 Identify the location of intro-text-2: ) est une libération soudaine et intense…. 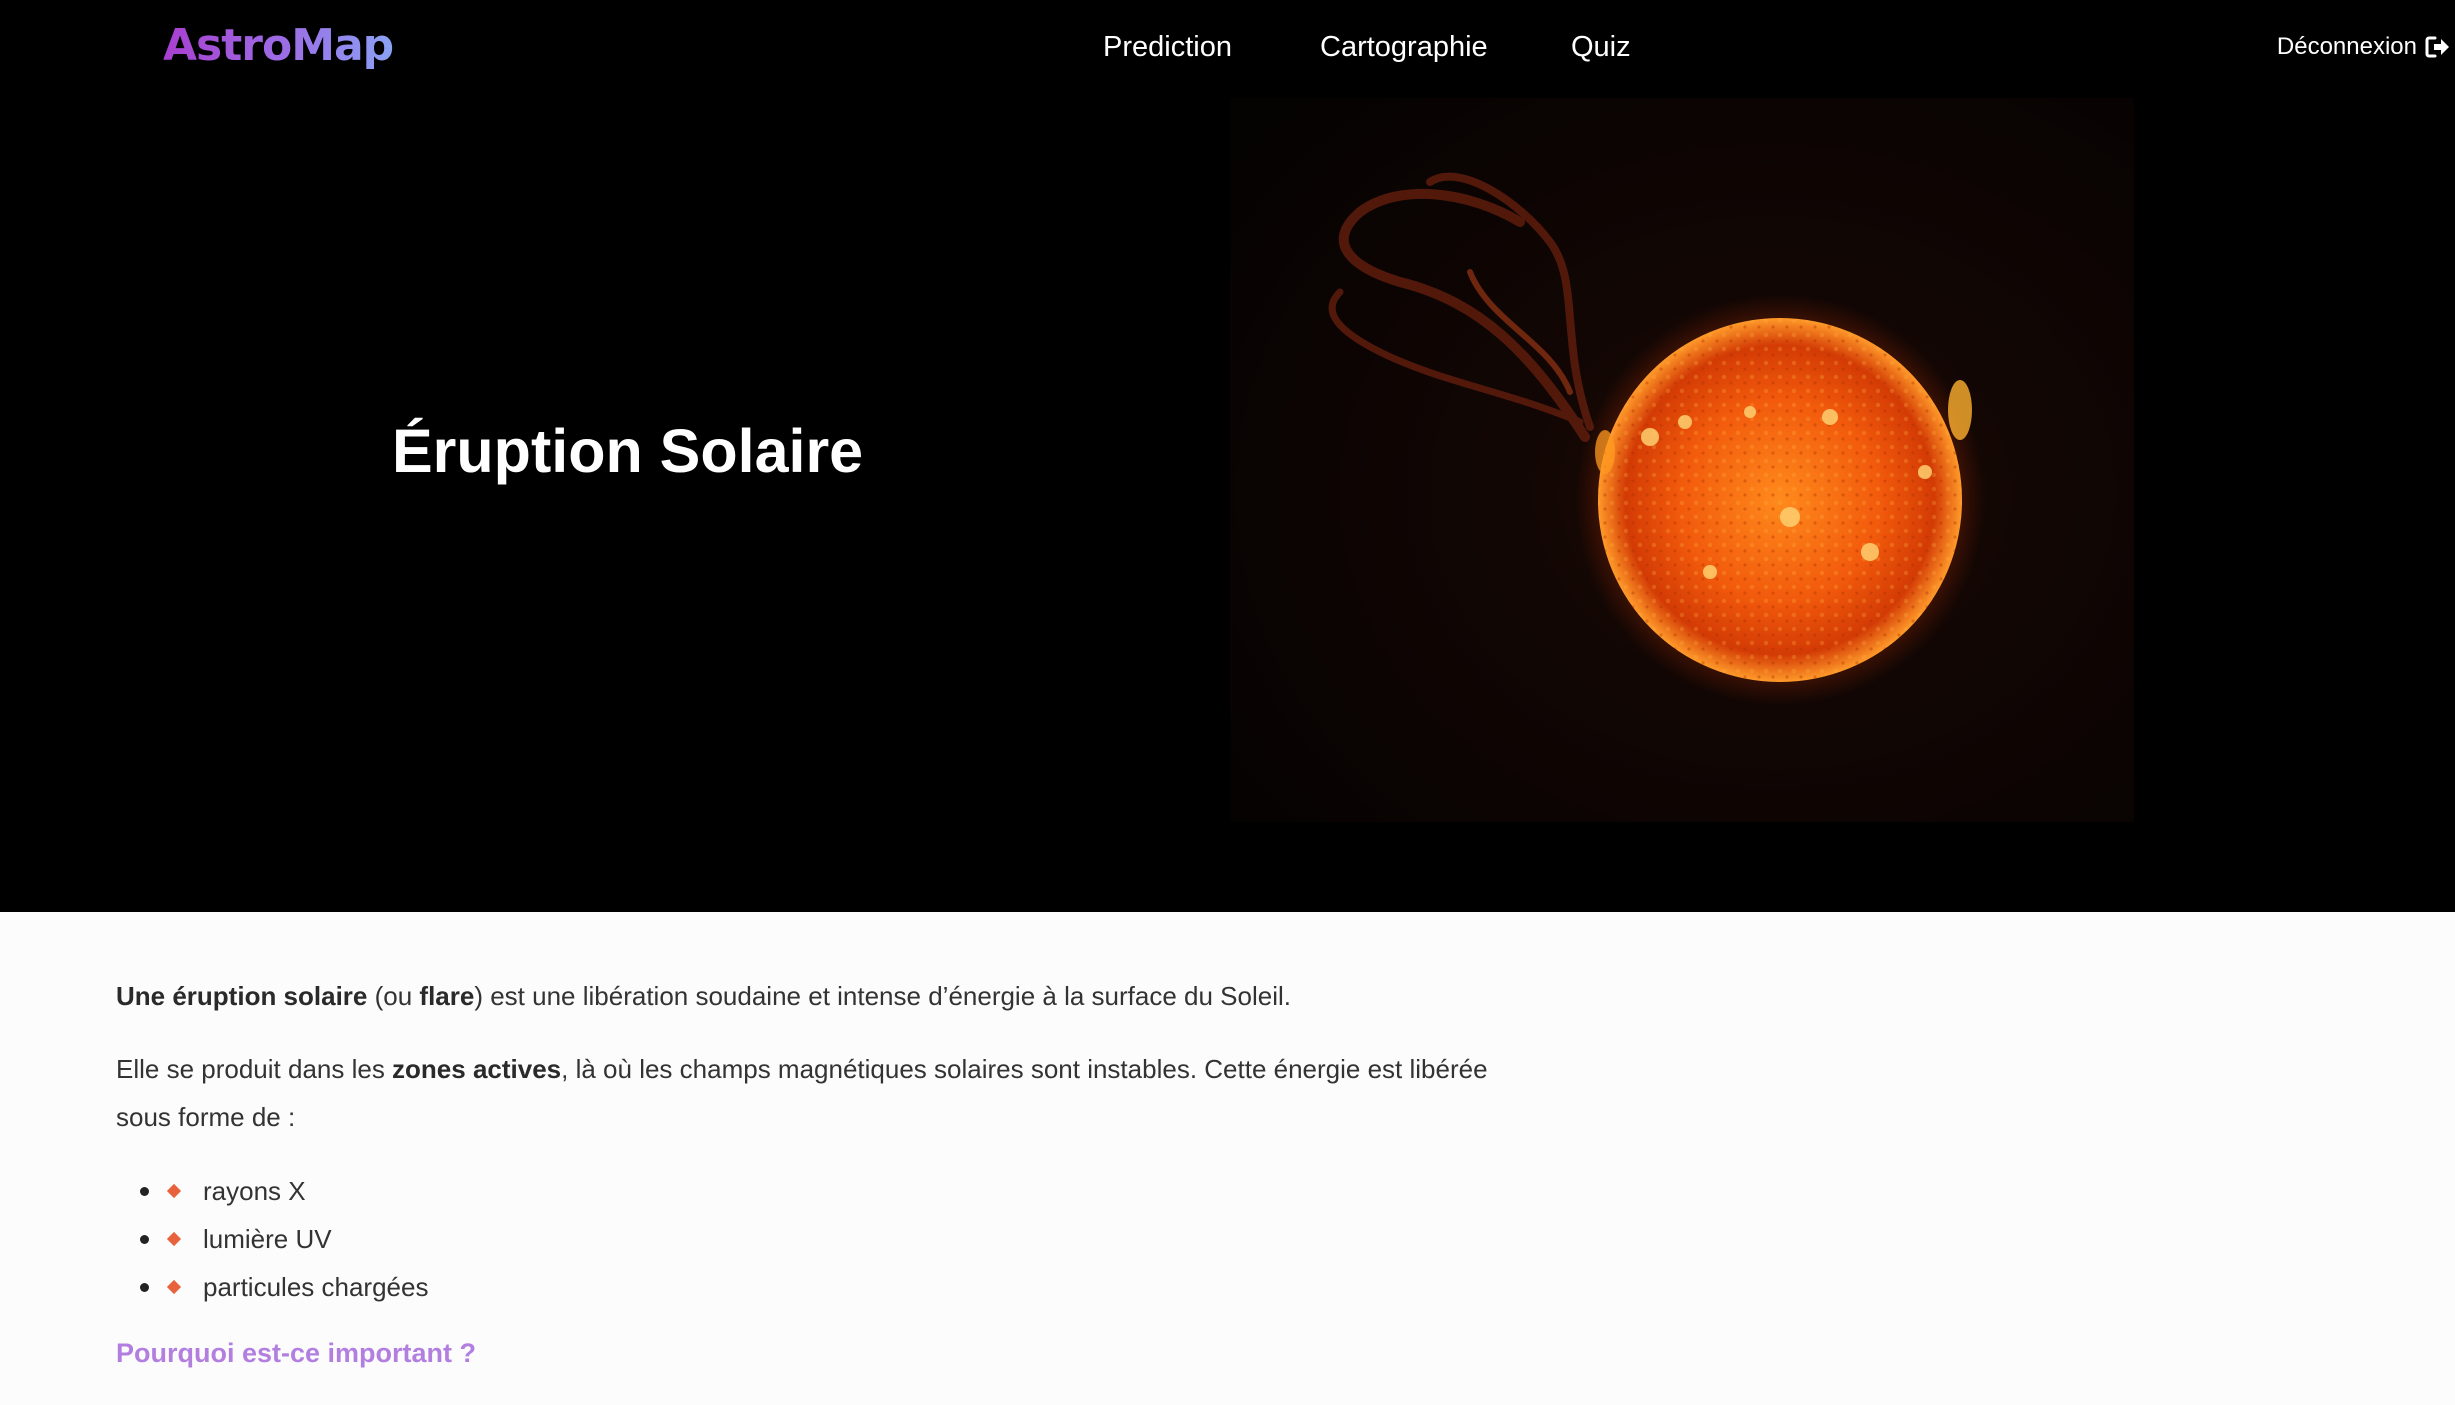
(882, 996).